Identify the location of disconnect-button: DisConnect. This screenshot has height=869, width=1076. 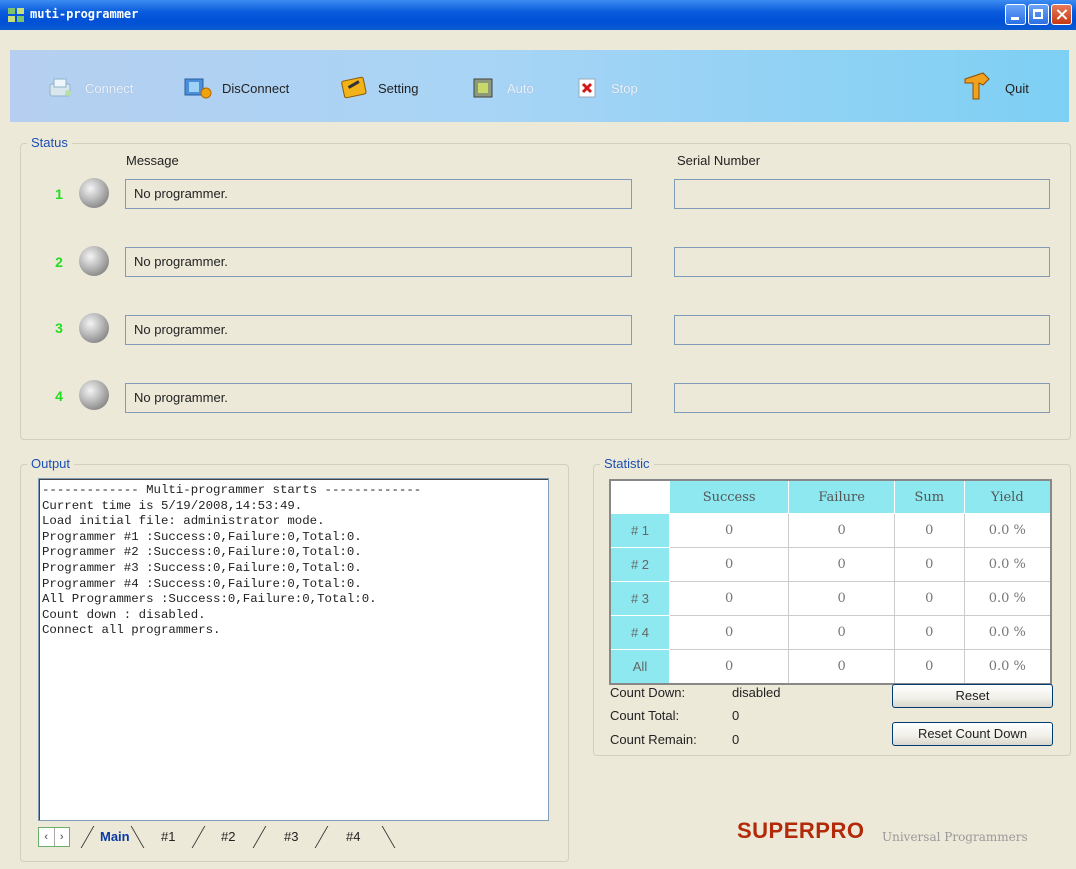
(236, 88).